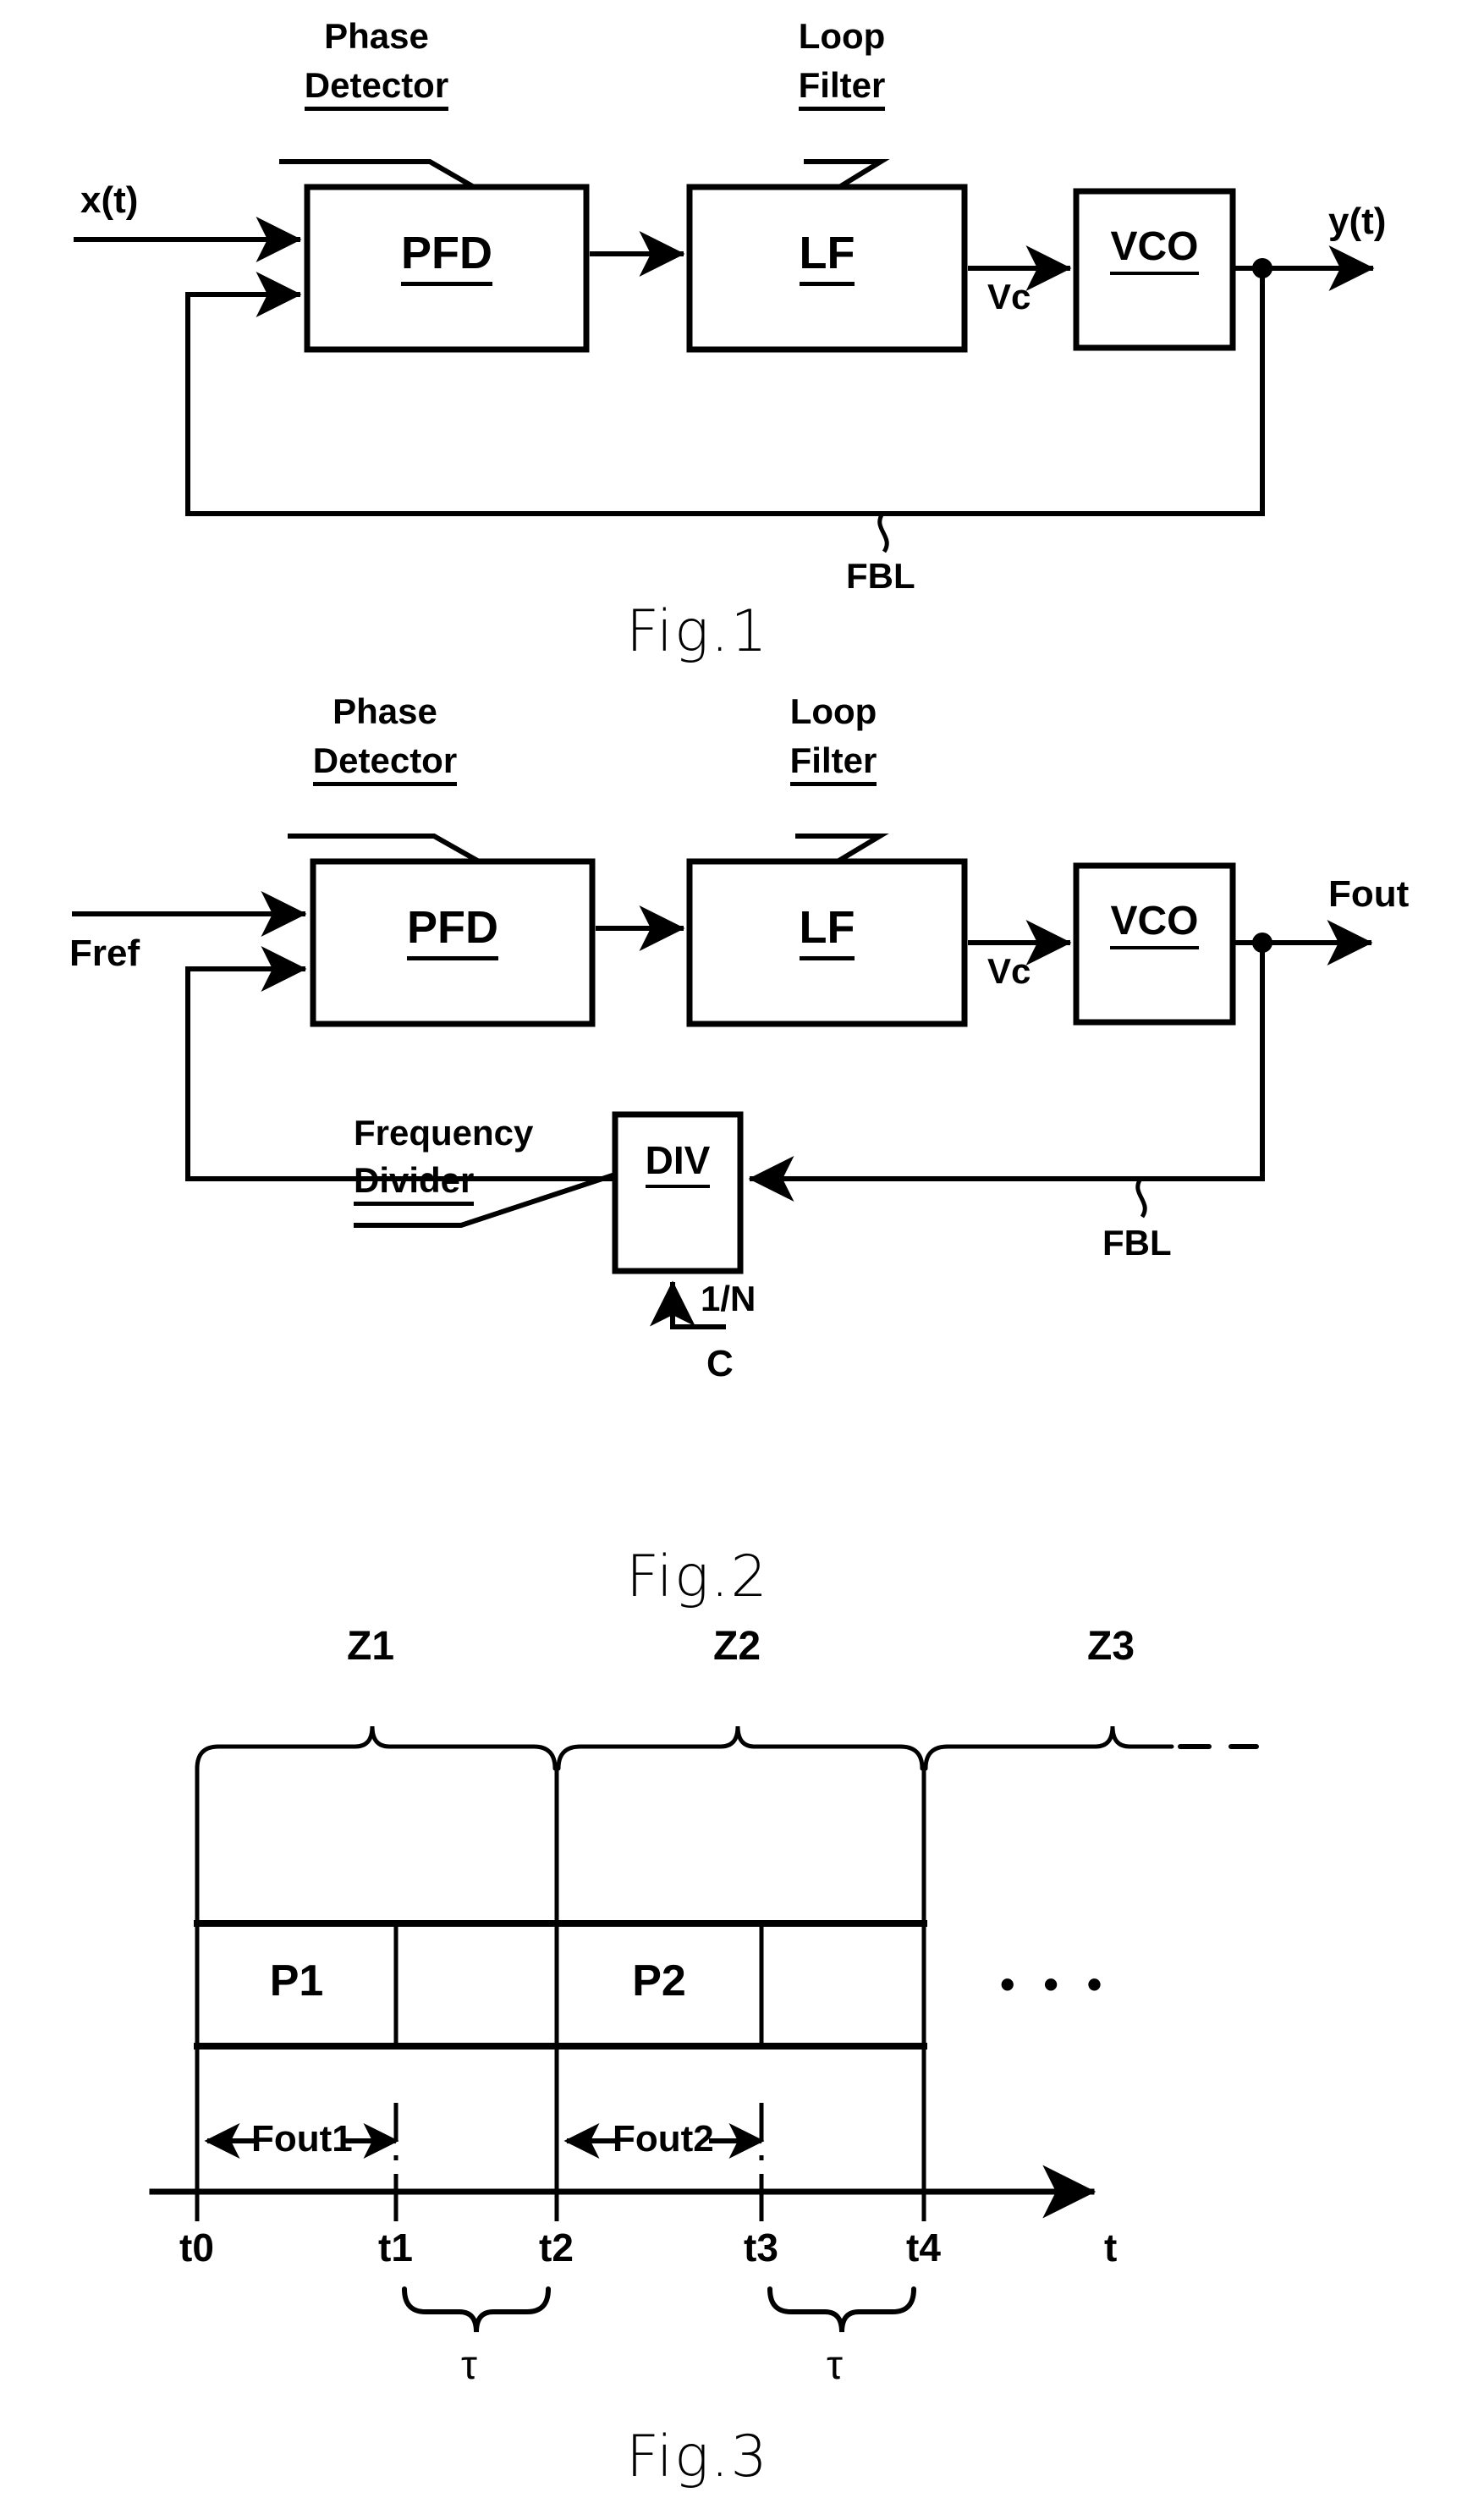 This screenshot has width=1484, height=2520. What do you see at coordinates (659, 1981) in the screenshot?
I see `period-label-p2: P2` at bounding box center [659, 1981].